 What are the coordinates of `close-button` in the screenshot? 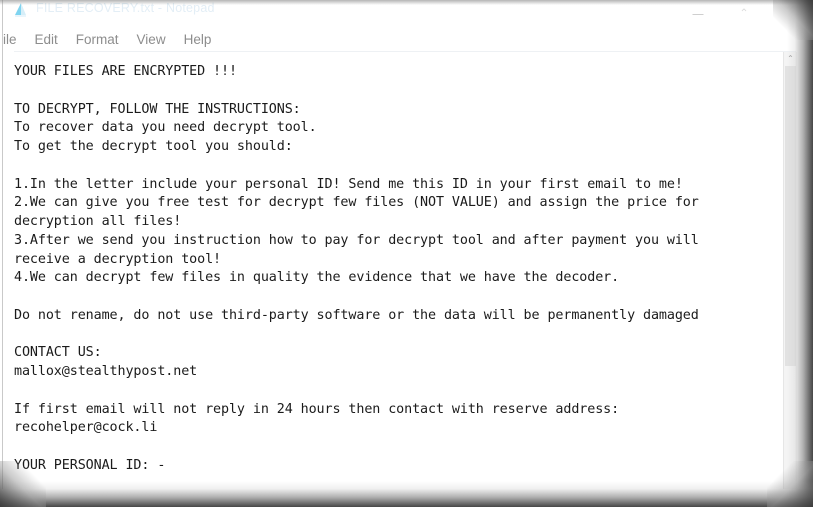 It's located at (790, 13).